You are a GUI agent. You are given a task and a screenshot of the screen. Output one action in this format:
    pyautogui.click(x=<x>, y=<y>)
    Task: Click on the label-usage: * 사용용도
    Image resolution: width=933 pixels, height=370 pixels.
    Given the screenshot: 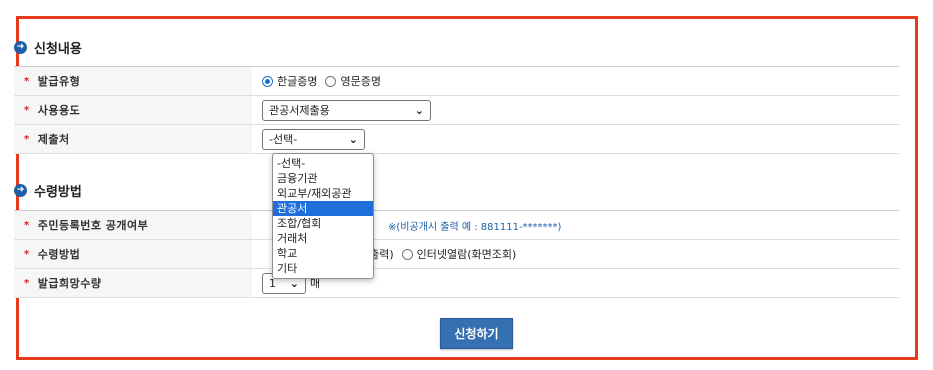 What is the action you would take?
    pyautogui.click(x=133, y=110)
    